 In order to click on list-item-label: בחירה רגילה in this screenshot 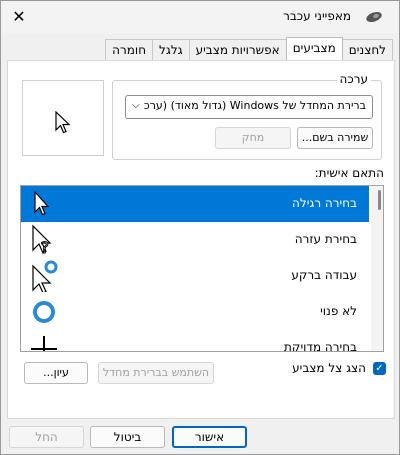, I will do `click(324, 203)`.